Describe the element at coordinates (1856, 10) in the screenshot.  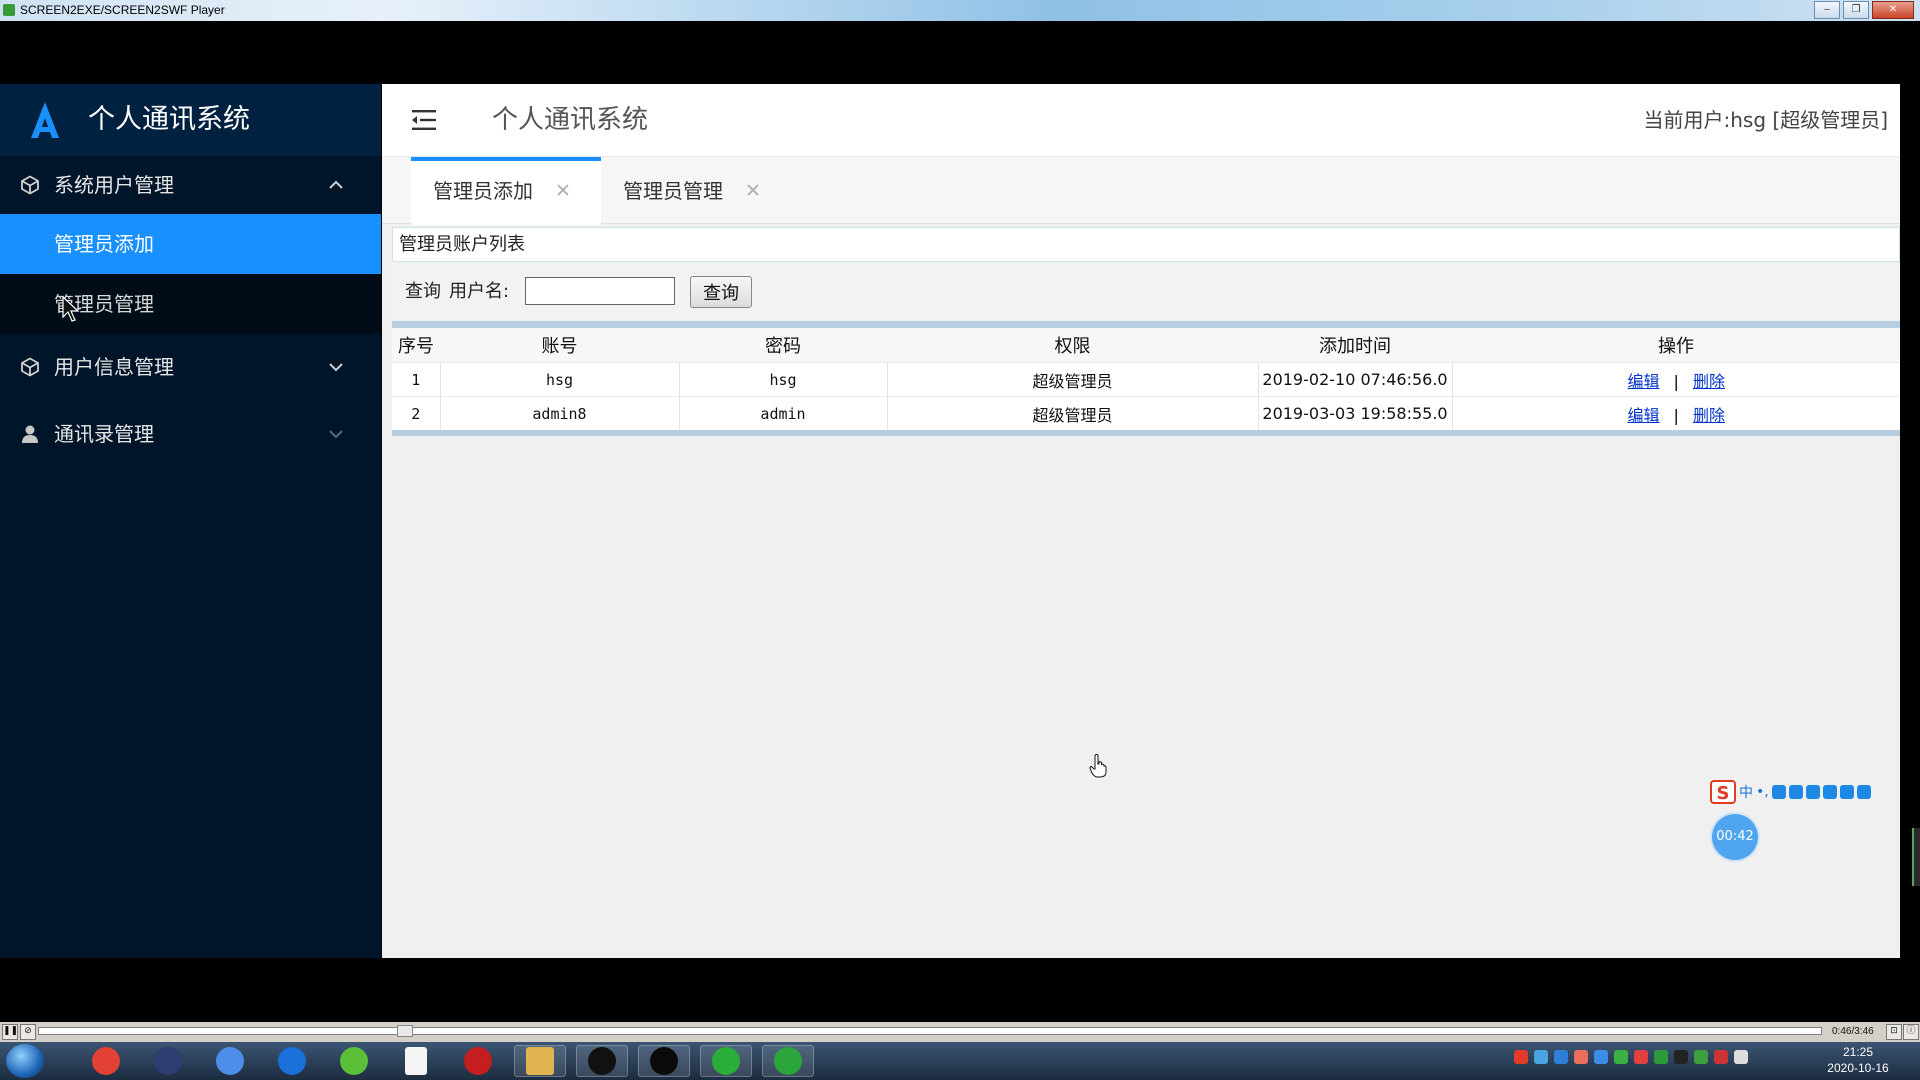
I see `maximize-button: ❐` at that location.